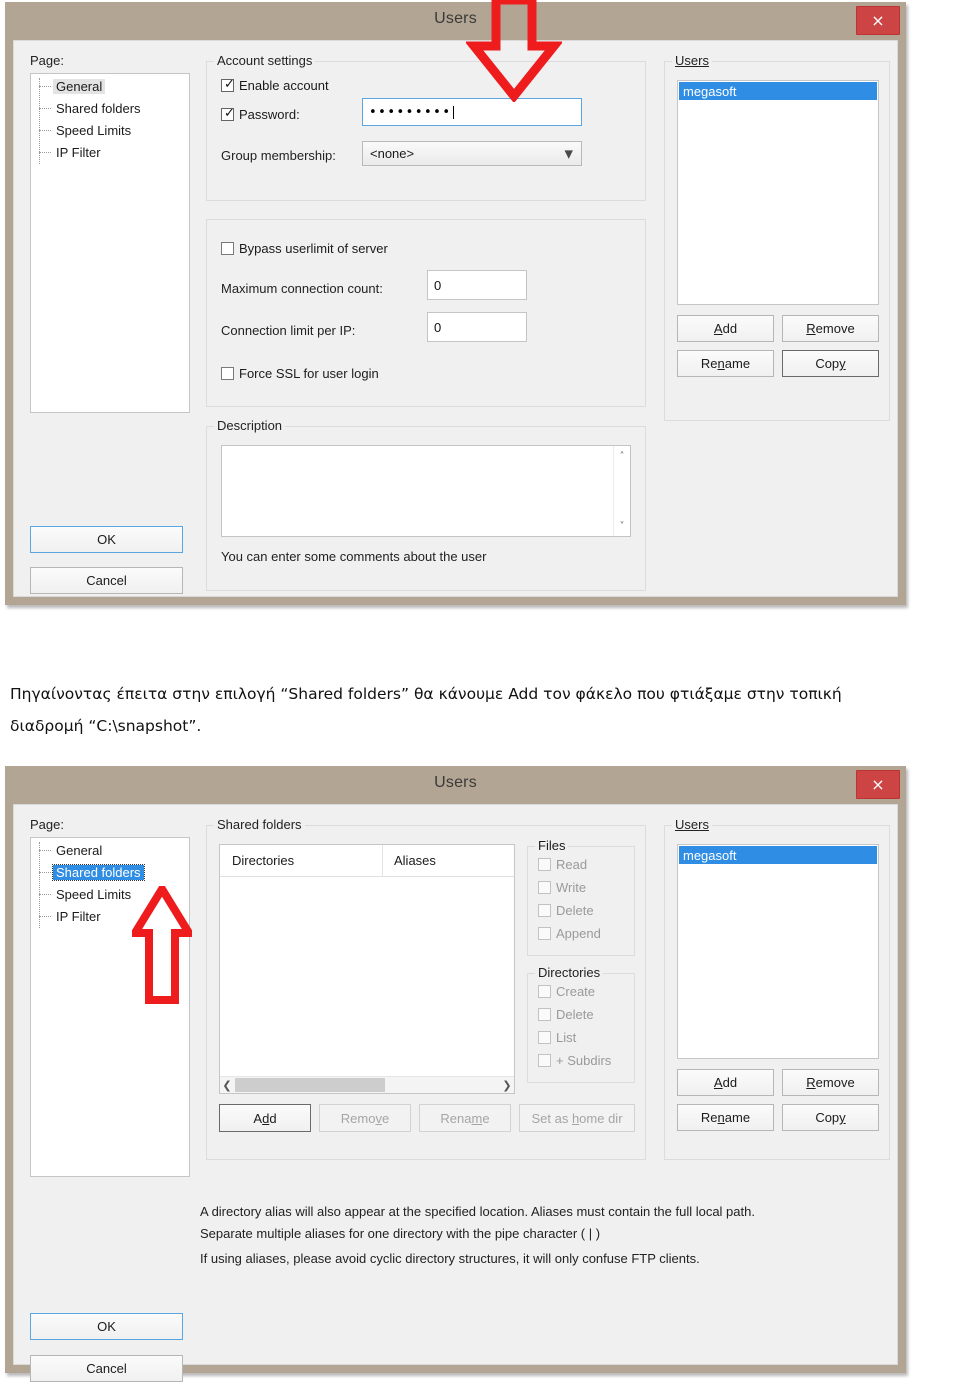 The height and width of the screenshot is (1382, 960). I want to click on password-checkbox: ✓ Password:, so click(260, 114).